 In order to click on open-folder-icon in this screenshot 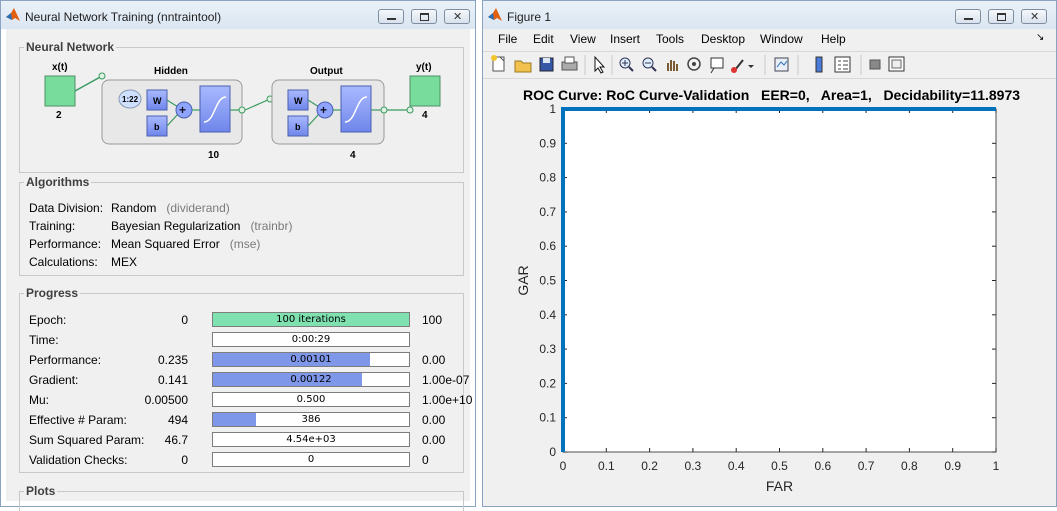, I will do `click(523, 66)`.